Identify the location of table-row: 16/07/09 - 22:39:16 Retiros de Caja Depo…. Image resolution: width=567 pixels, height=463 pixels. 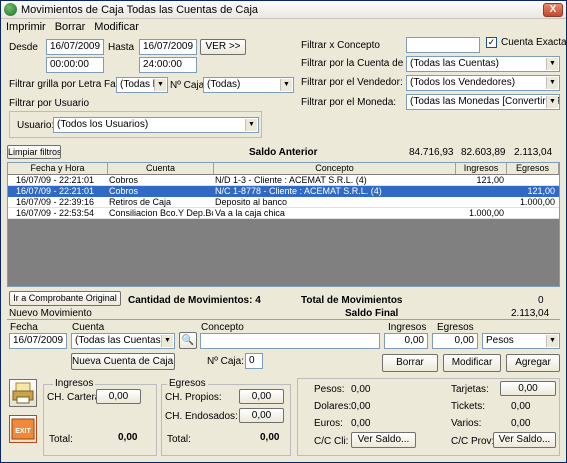
(283, 202).